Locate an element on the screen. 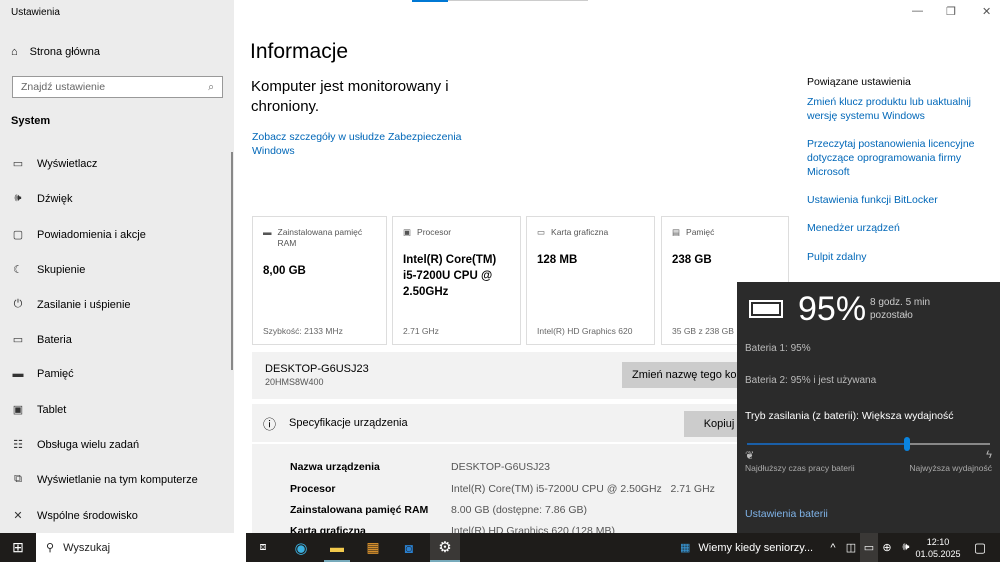 The image size is (1000, 562). sidebar-item-display: ▭ Wyświetlacz is located at coordinates (54, 164).